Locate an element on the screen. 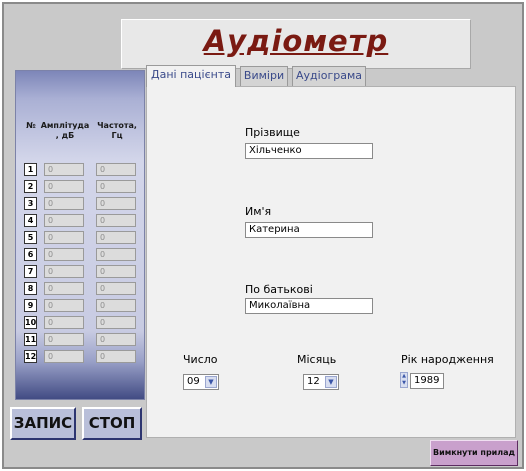 This screenshot has height=471, width=526. record-button: ЗАПИС is located at coordinates (43, 423).